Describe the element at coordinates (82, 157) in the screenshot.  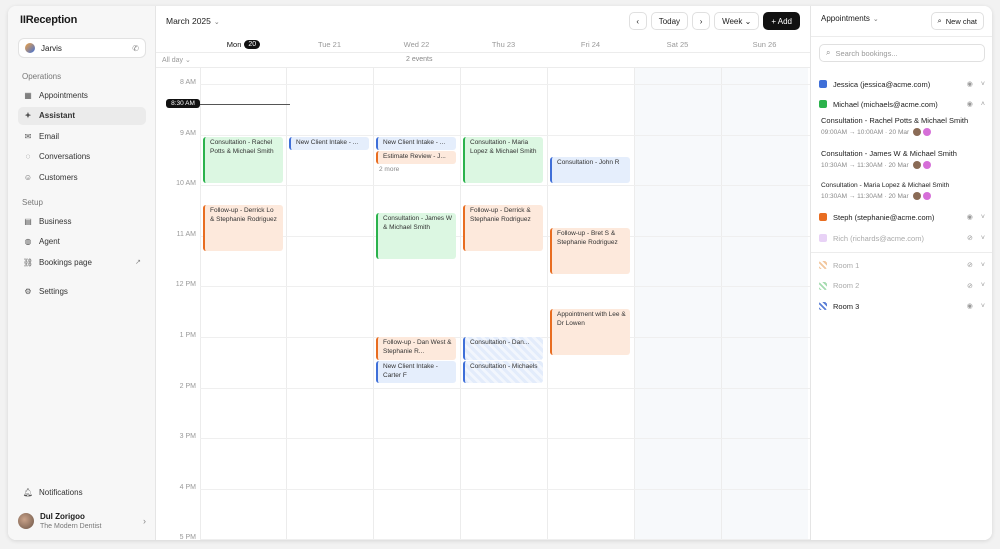
I see `sidebar-item-conversations: ◌ Conversations` at that location.